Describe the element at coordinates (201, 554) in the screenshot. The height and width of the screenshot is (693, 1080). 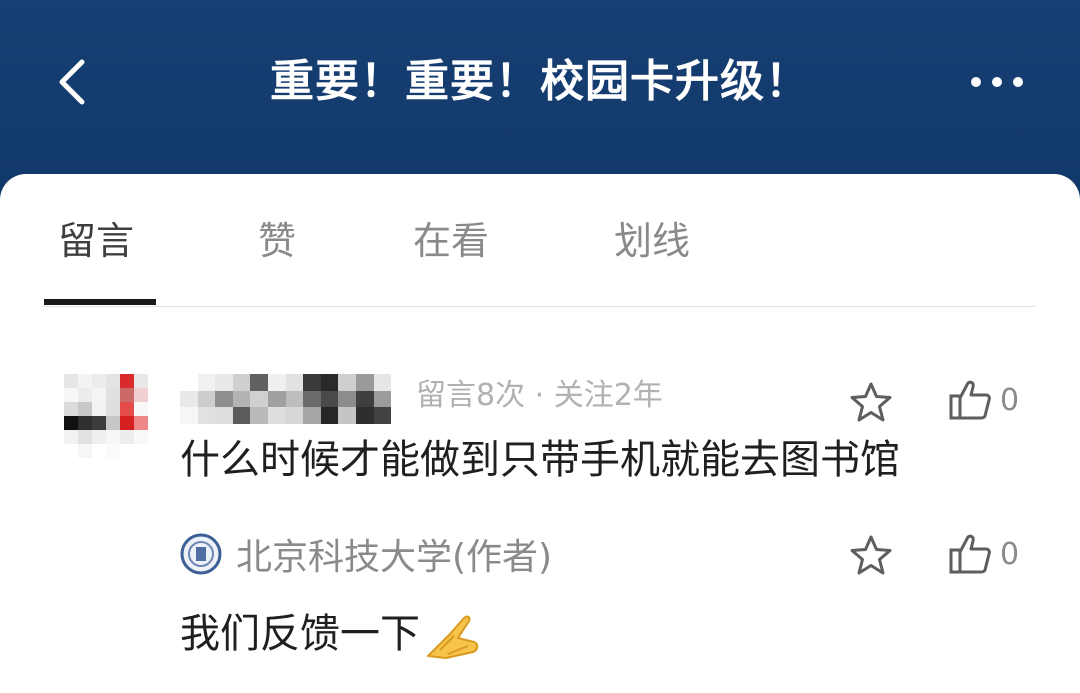
I see `university-logo-icon` at that location.